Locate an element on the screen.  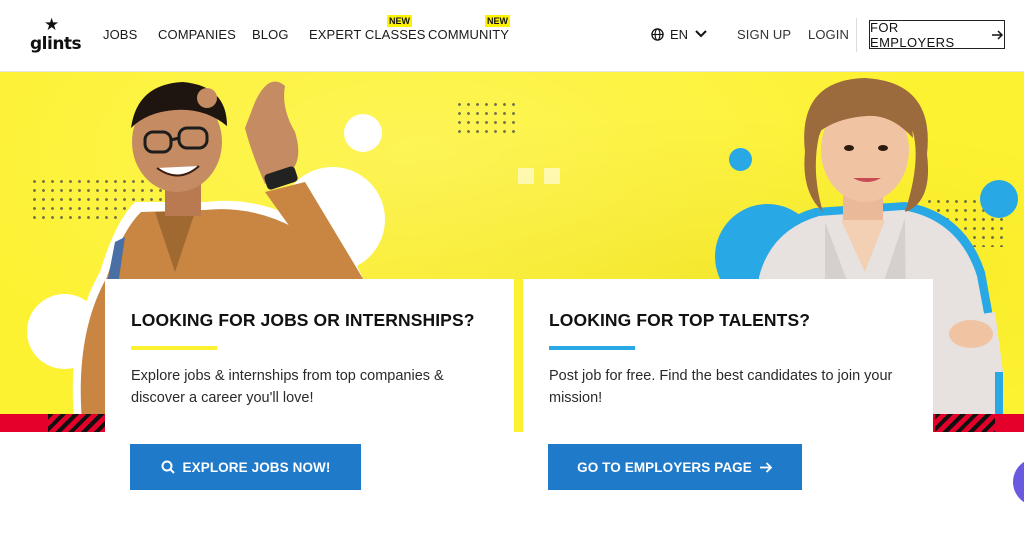
glints-logo: ★ glints is located at coordinates (56, 36).